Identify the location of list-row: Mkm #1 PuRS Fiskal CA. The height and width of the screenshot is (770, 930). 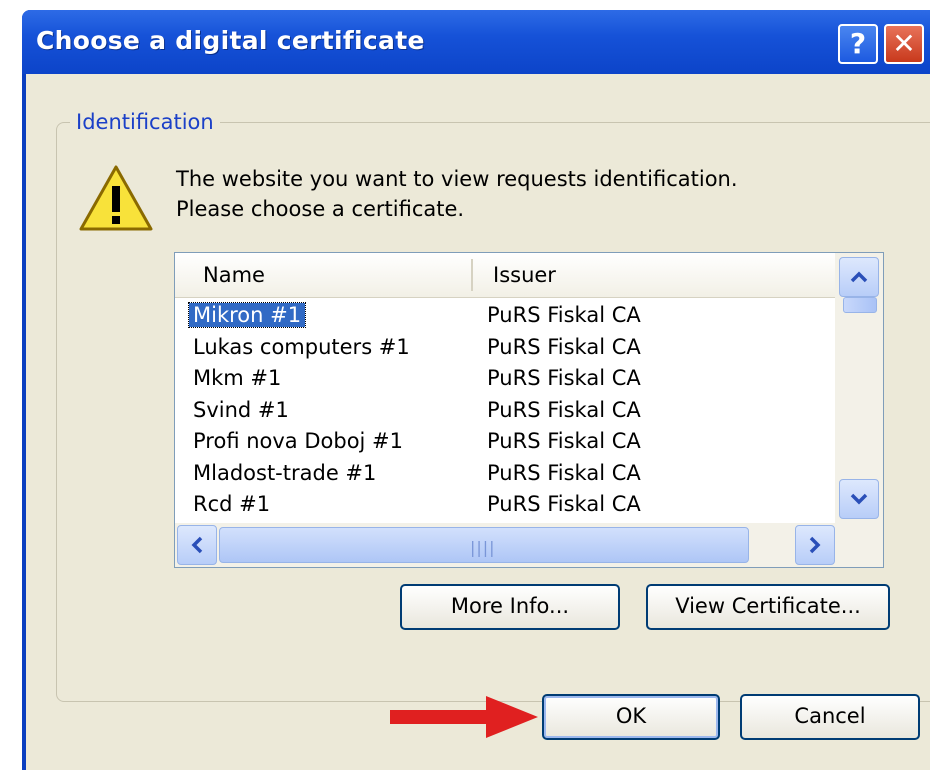
(505, 380).